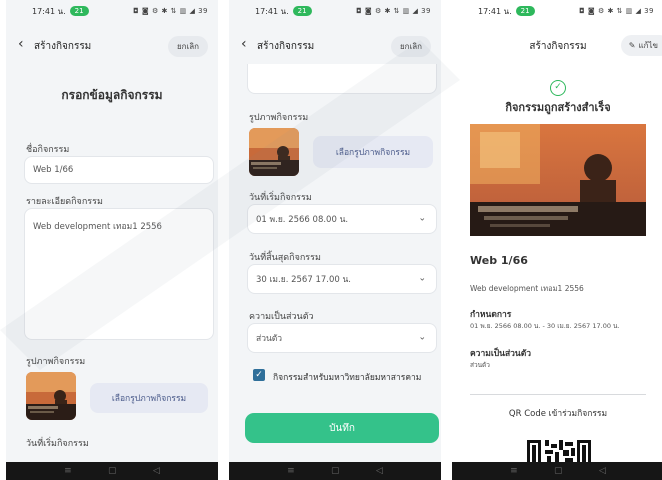  What do you see at coordinates (558, 88) in the screenshot?
I see `check-circle-icon: ✓` at bounding box center [558, 88].